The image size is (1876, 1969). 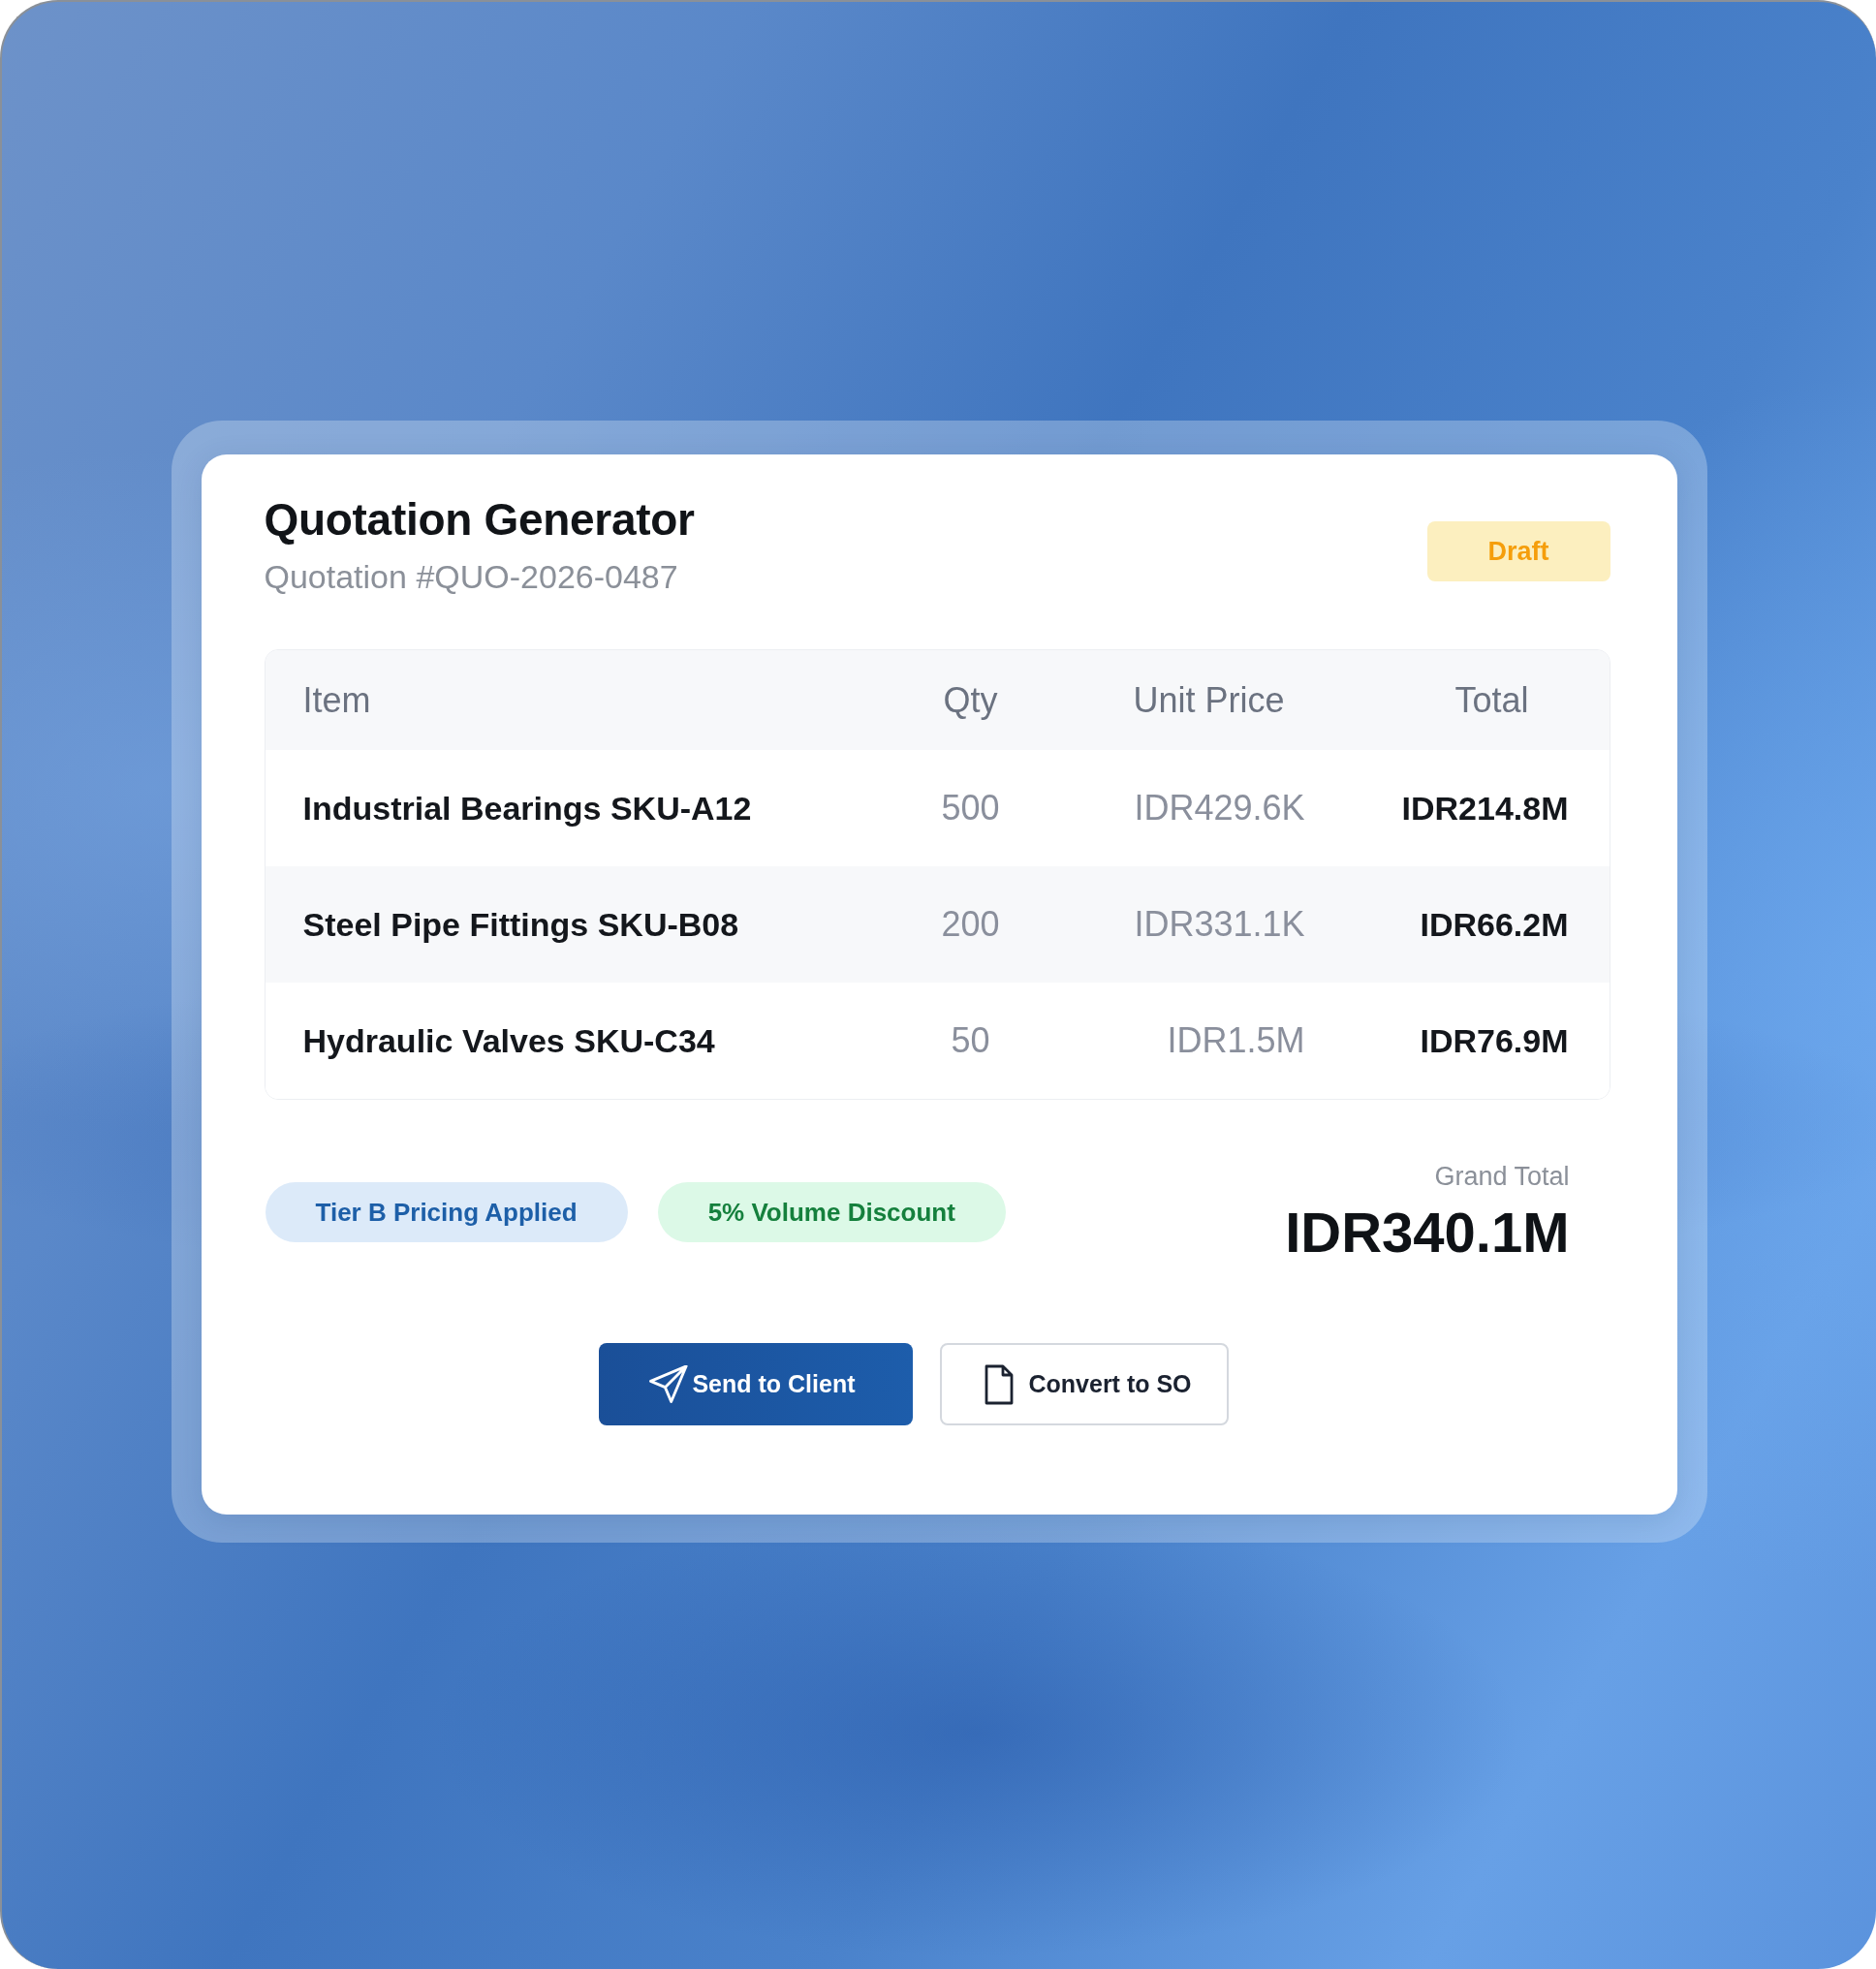 What do you see at coordinates (509, 1041) in the screenshot?
I see `table-cell: Hydraulic Valves SKU-C34` at bounding box center [509, 1041].